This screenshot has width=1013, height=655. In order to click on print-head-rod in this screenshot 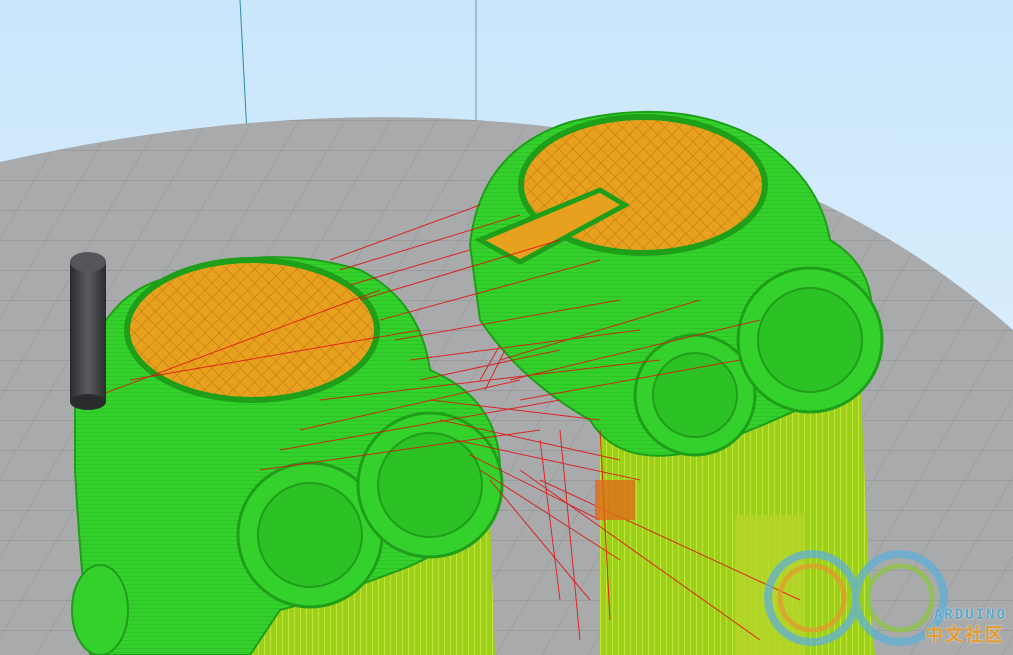, I will do `click(88, 331)`.